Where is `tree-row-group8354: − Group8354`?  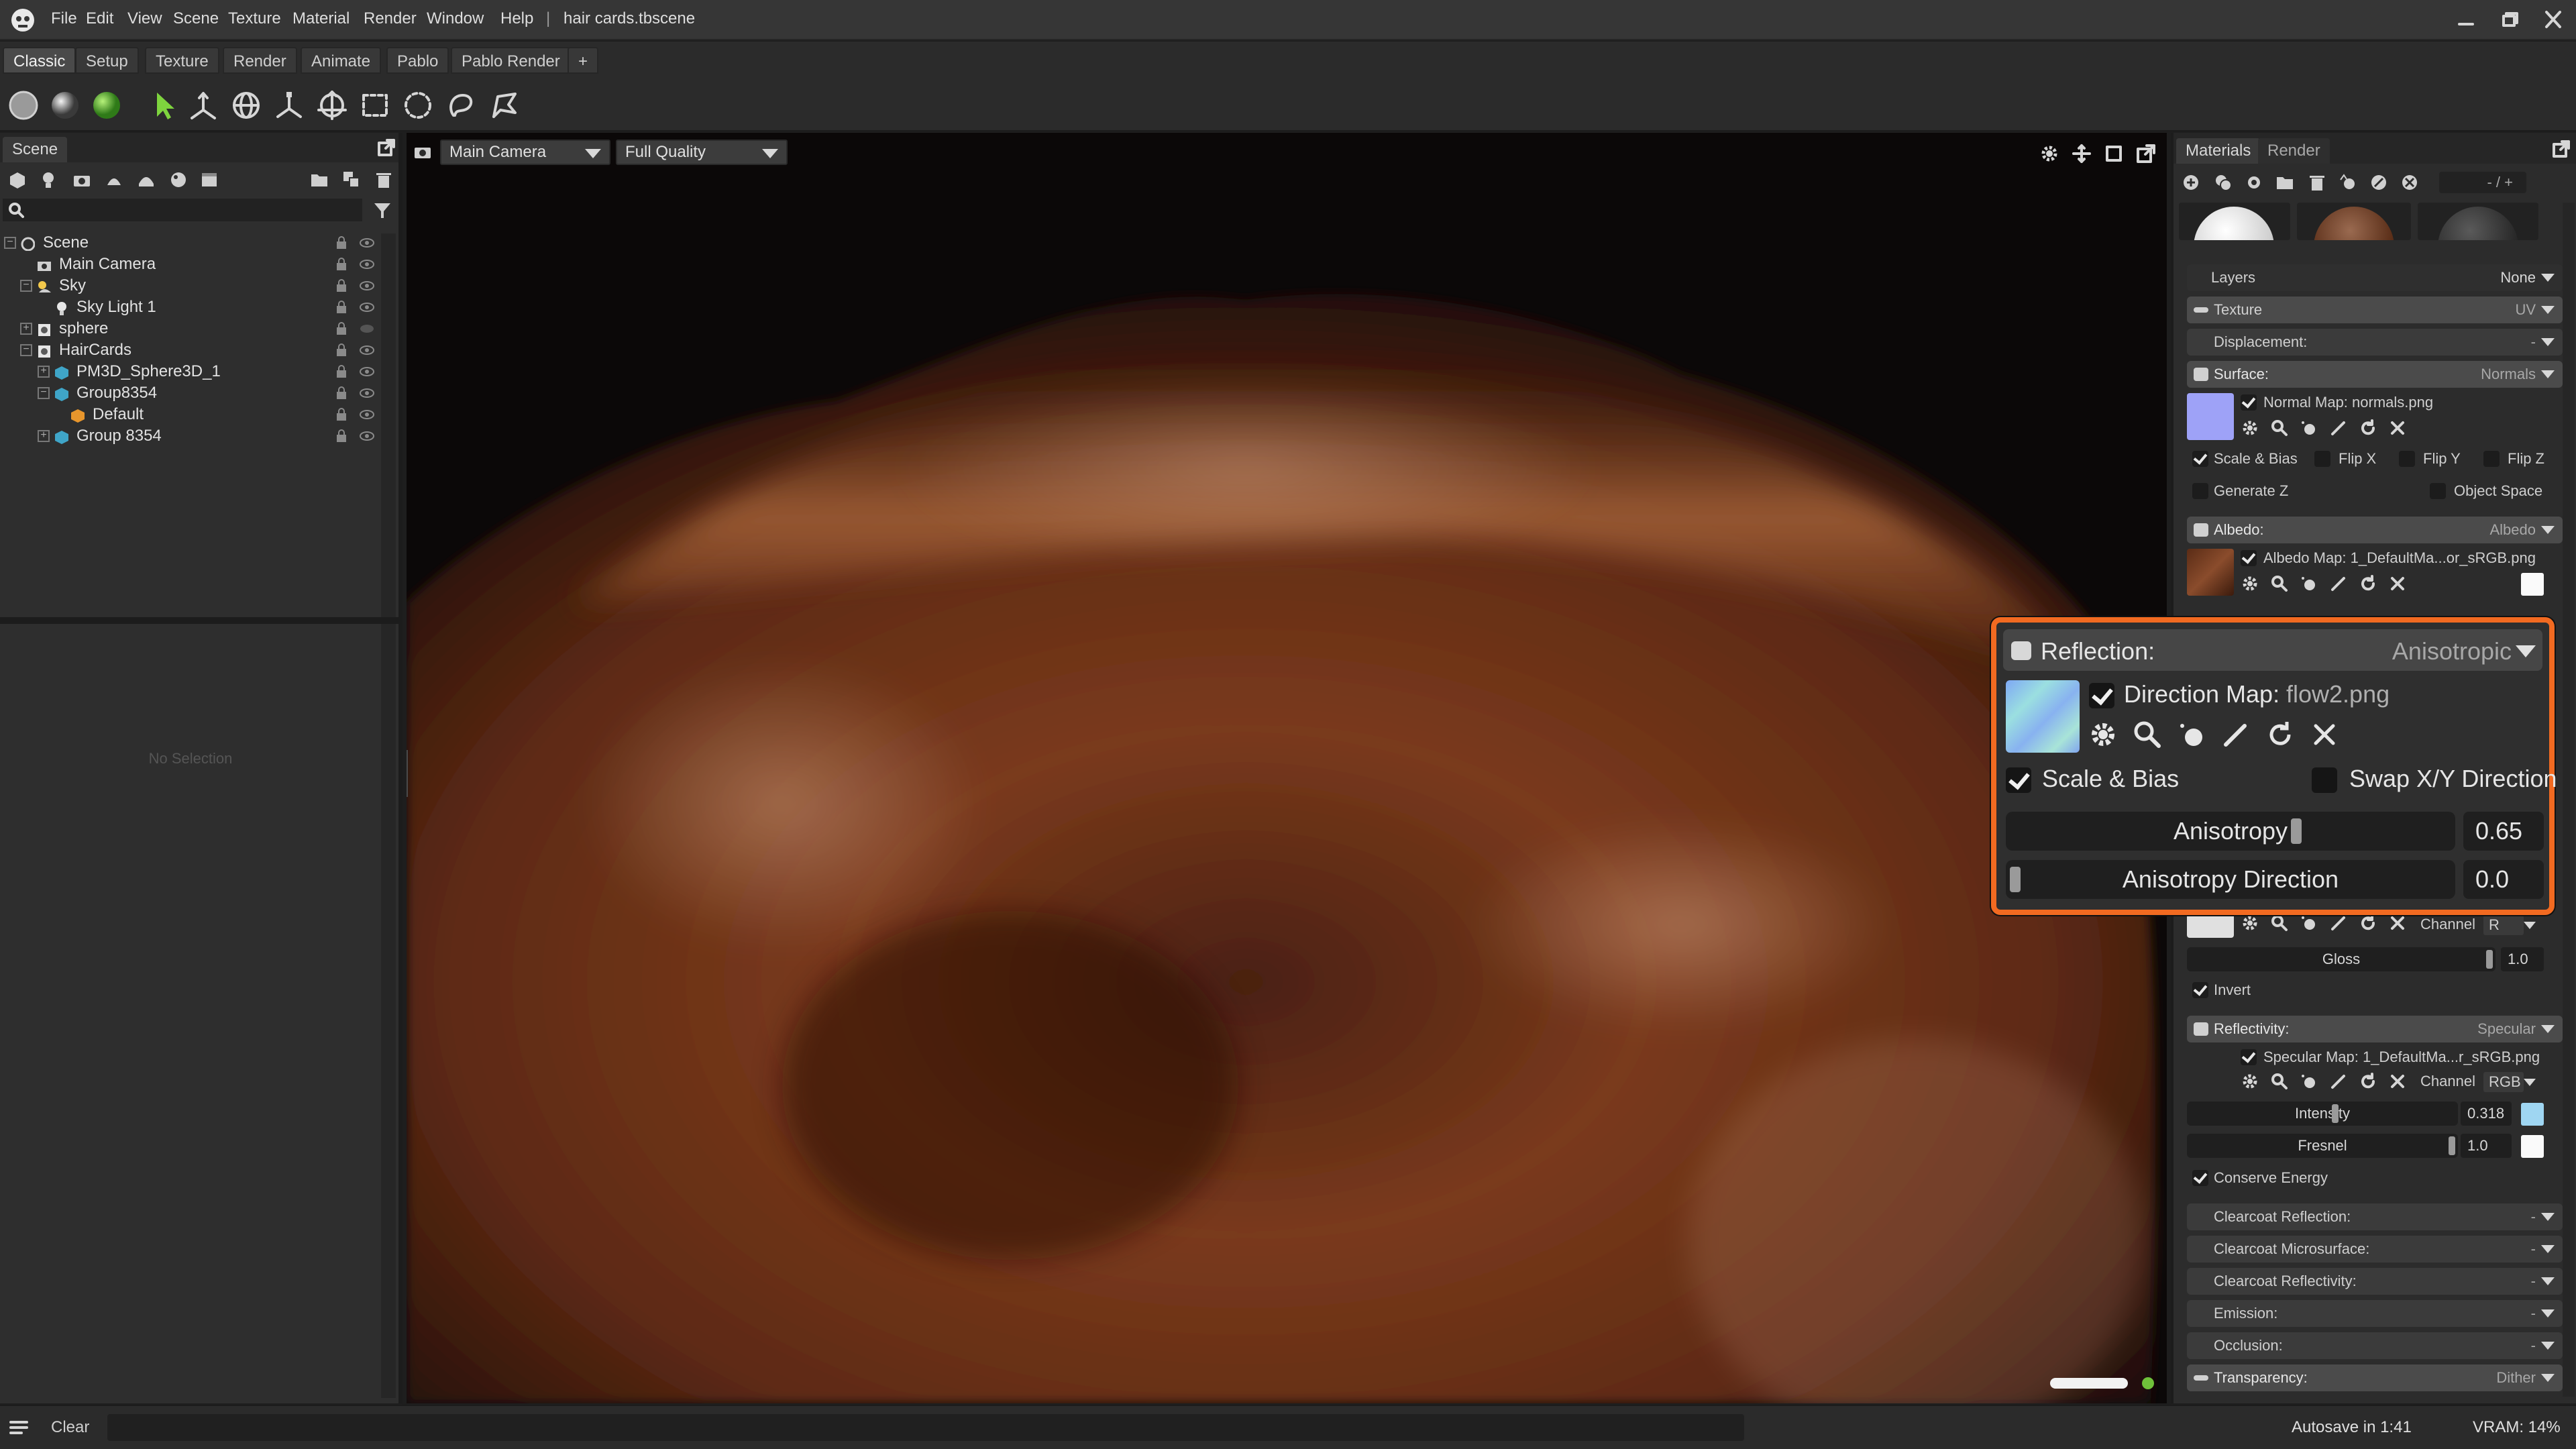 tree-row-group8354: − Group8354 is located at coordinates (198, 393).